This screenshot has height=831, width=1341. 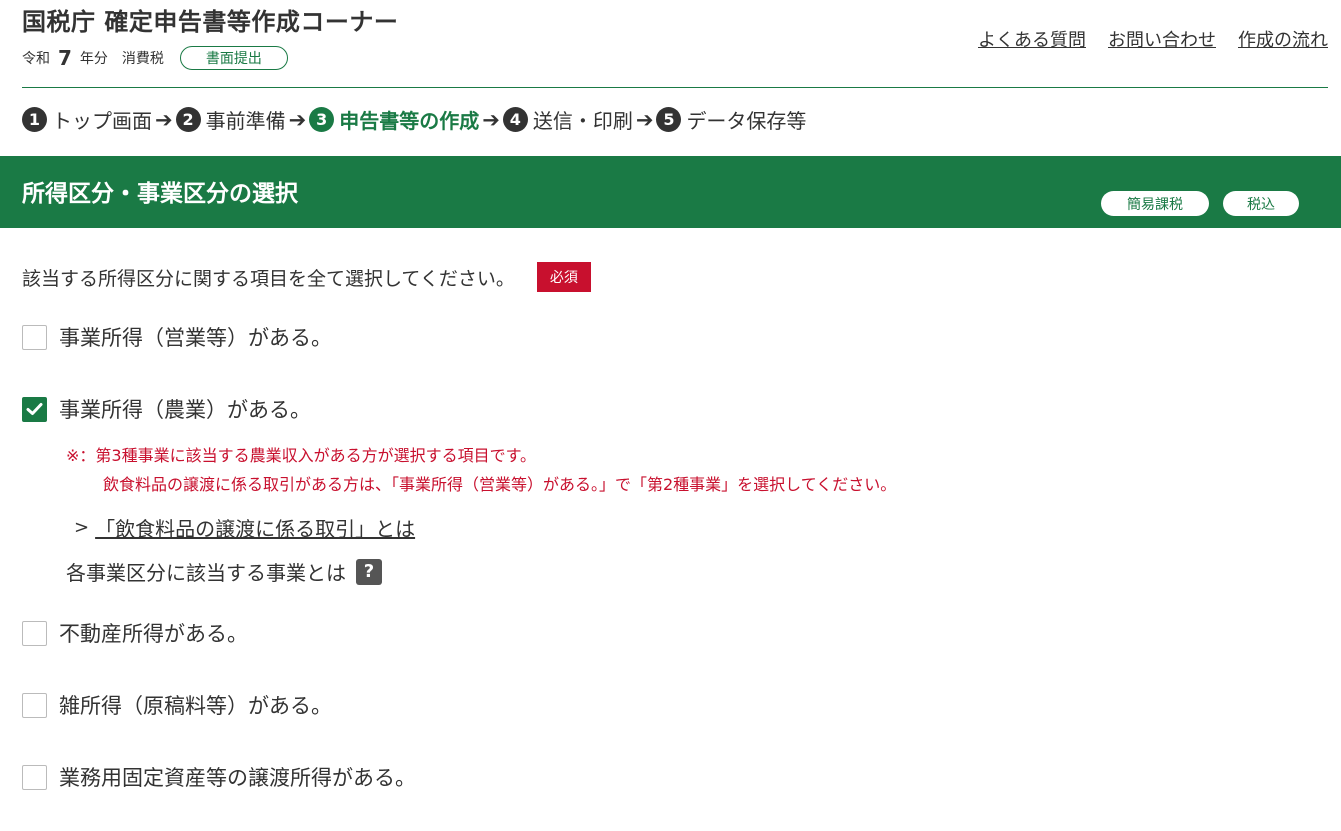 I want to click on step-number-icon: 4, so click(x=515, y=119).